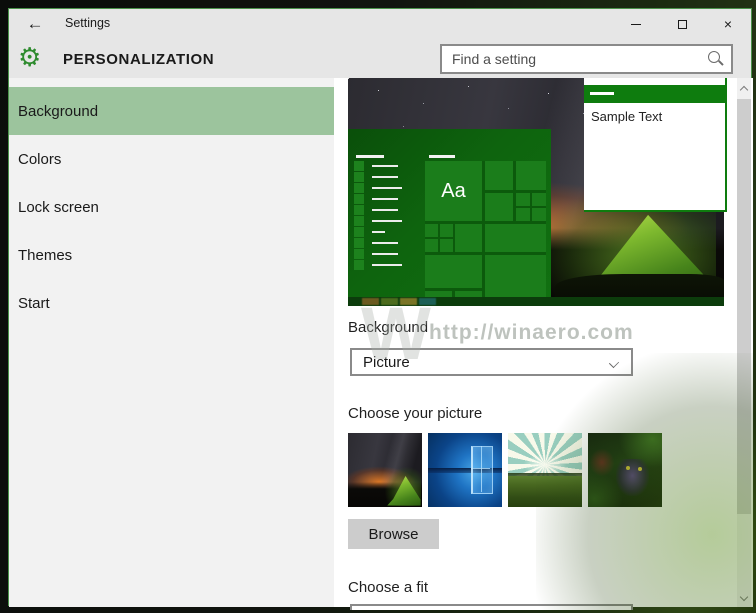 The image size is (756, 613). I want to click on page-header: ⚙ PERSONALIZATION, so click(380, 58).